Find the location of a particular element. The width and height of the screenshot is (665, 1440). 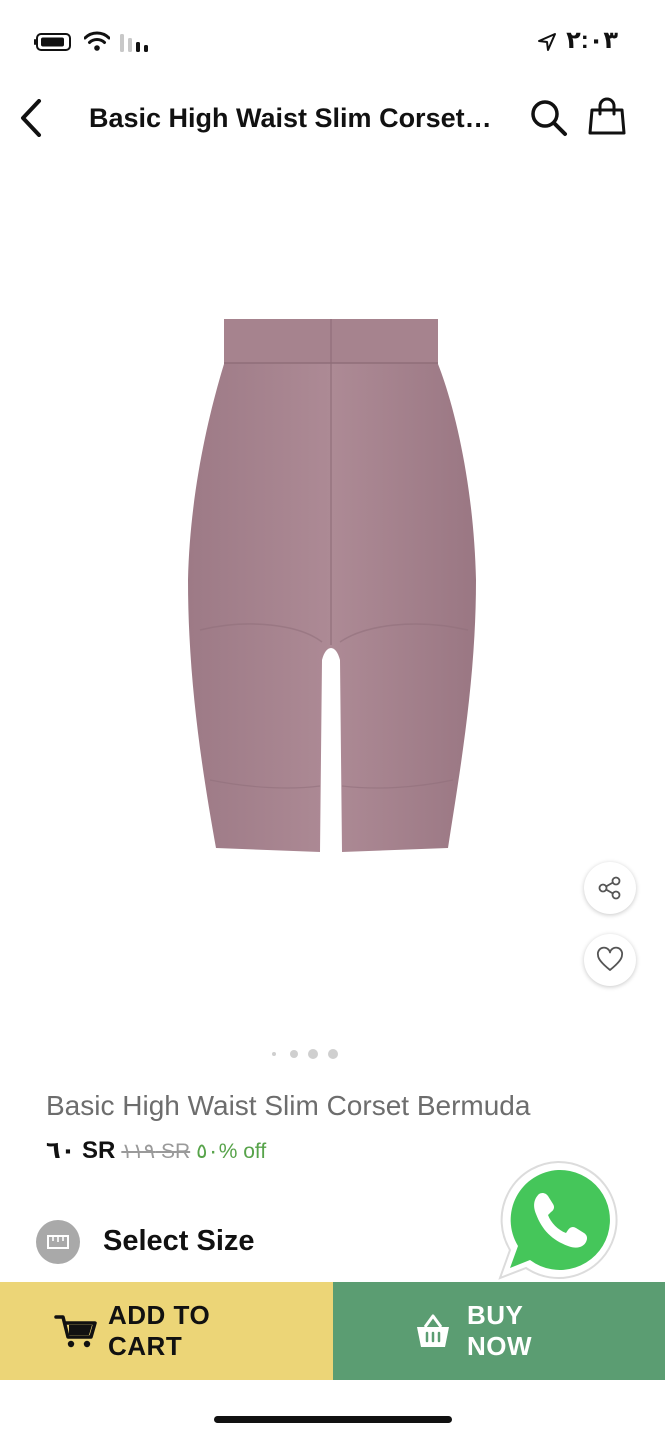

buy-now-button: BUY NOW is located at coordinates (499, 1331).